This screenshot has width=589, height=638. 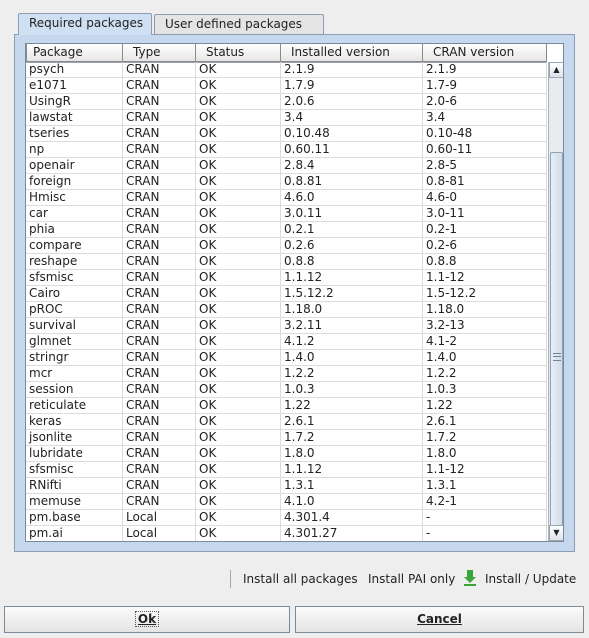 What do you see at coordinates (74, 518) in the screenshot?
I see `cell-package: pm.base` at bounding box center [74, 518].